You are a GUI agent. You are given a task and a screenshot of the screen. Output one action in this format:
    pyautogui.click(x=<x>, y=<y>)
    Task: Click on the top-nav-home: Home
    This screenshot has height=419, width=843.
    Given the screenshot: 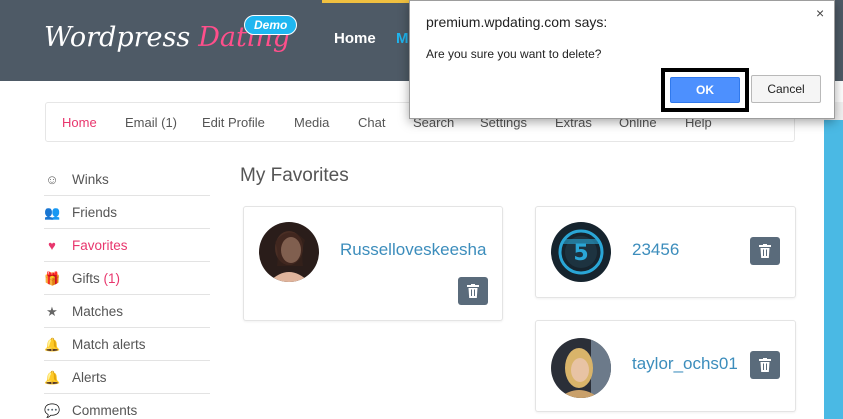 What is the action you would take?
    pyautogui.click(x=355, y=38)
    